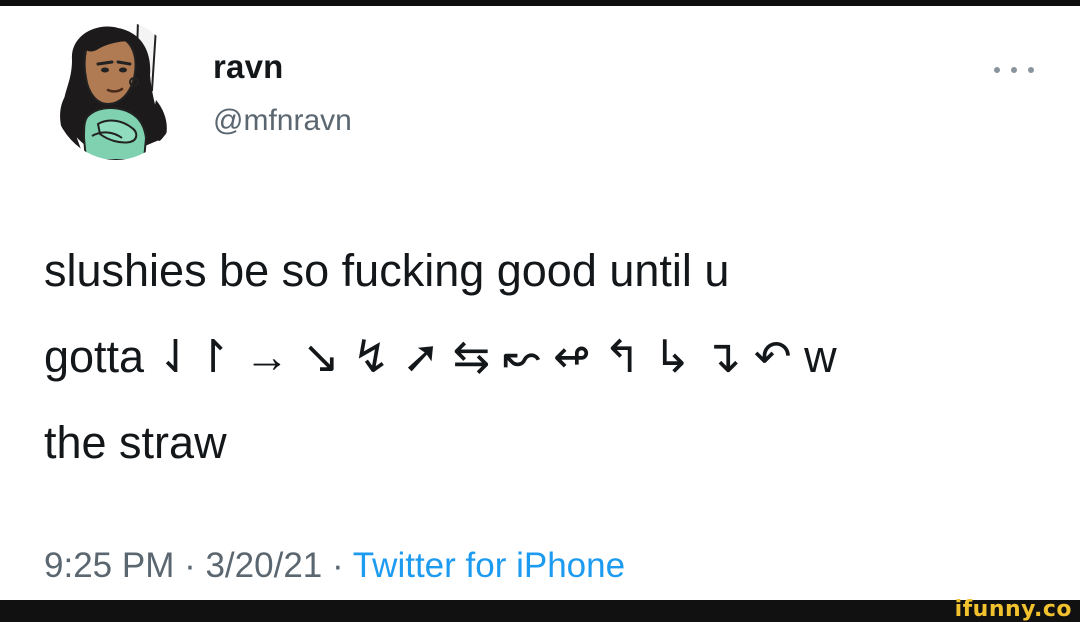 This screenshot has width=1080, height=622. Describe the element at coordinates (109, 565) in the screenshot. I see `tweet-time: 9:25 PM` at that location.